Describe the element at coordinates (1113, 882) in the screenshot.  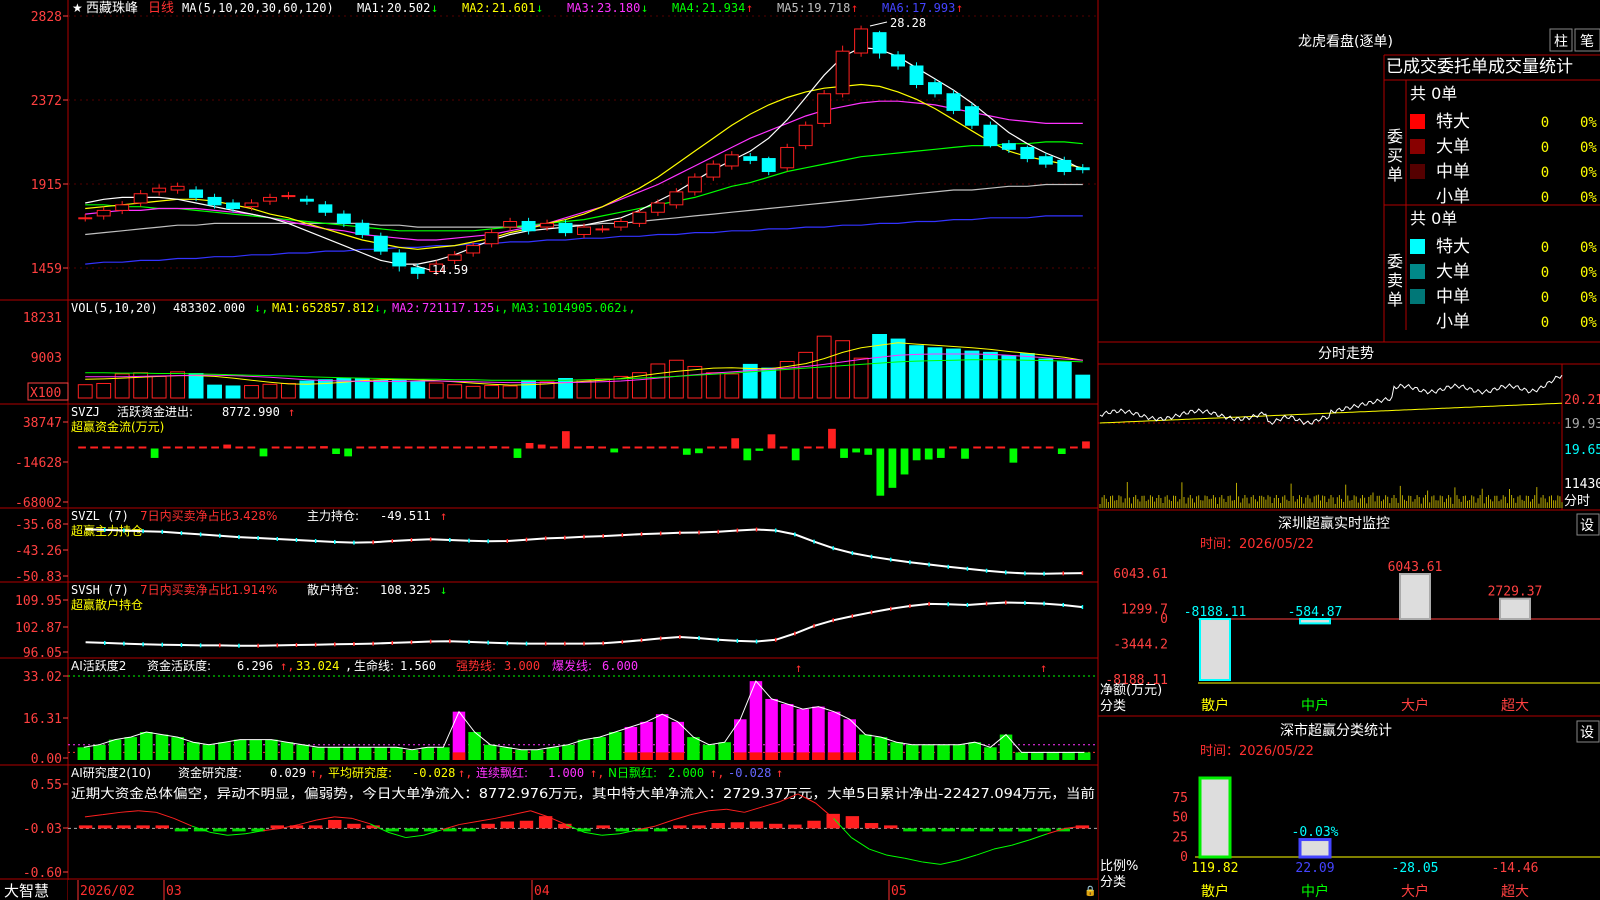
I see `class-xlabel: 分类` at that location.